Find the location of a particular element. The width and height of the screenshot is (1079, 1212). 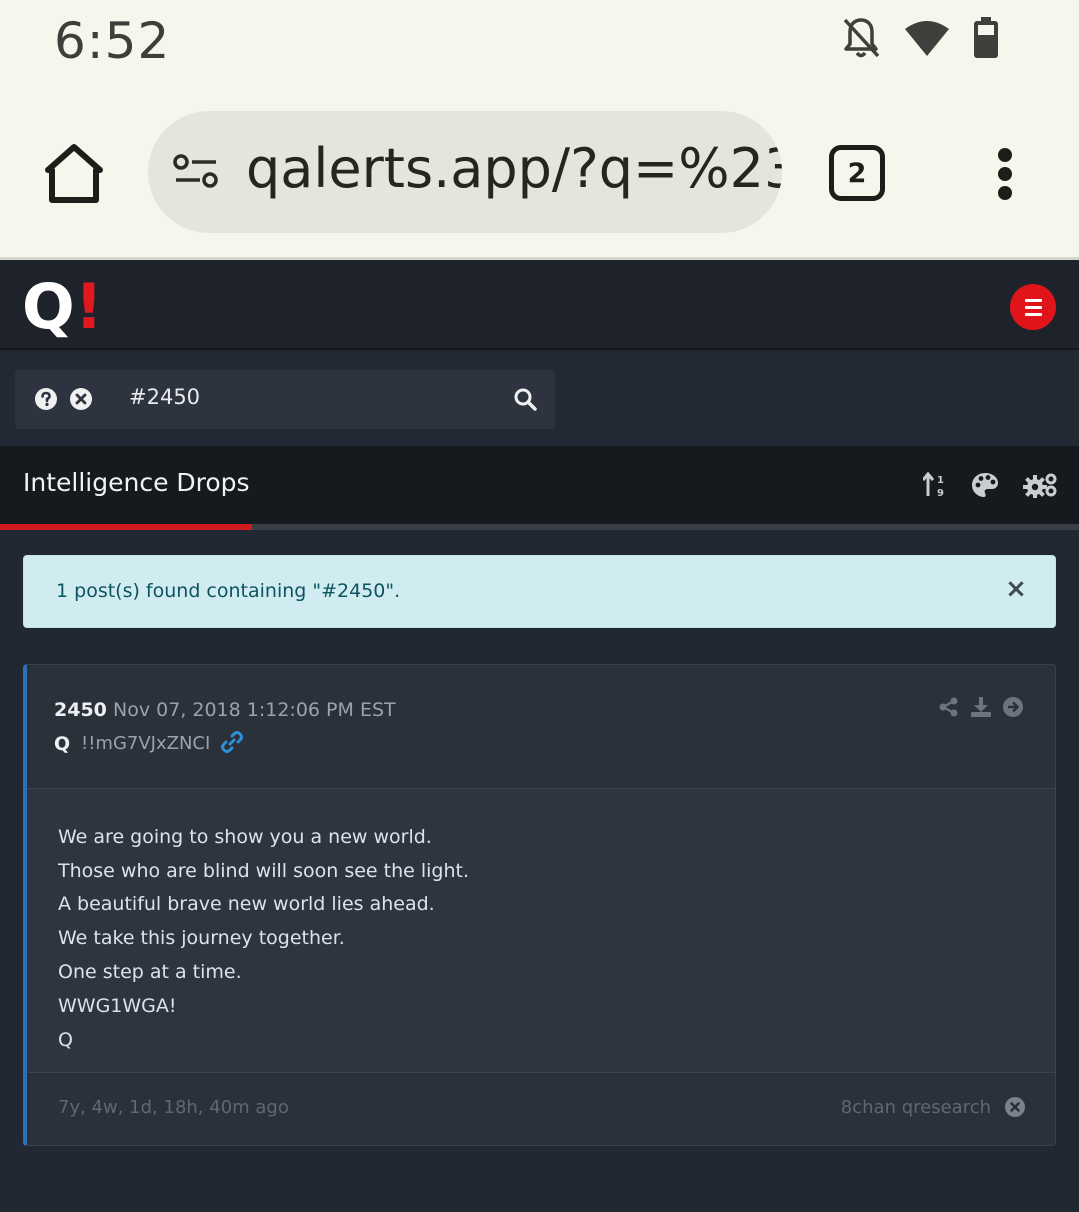

wifi-icon is located at coordinates (927, 38).